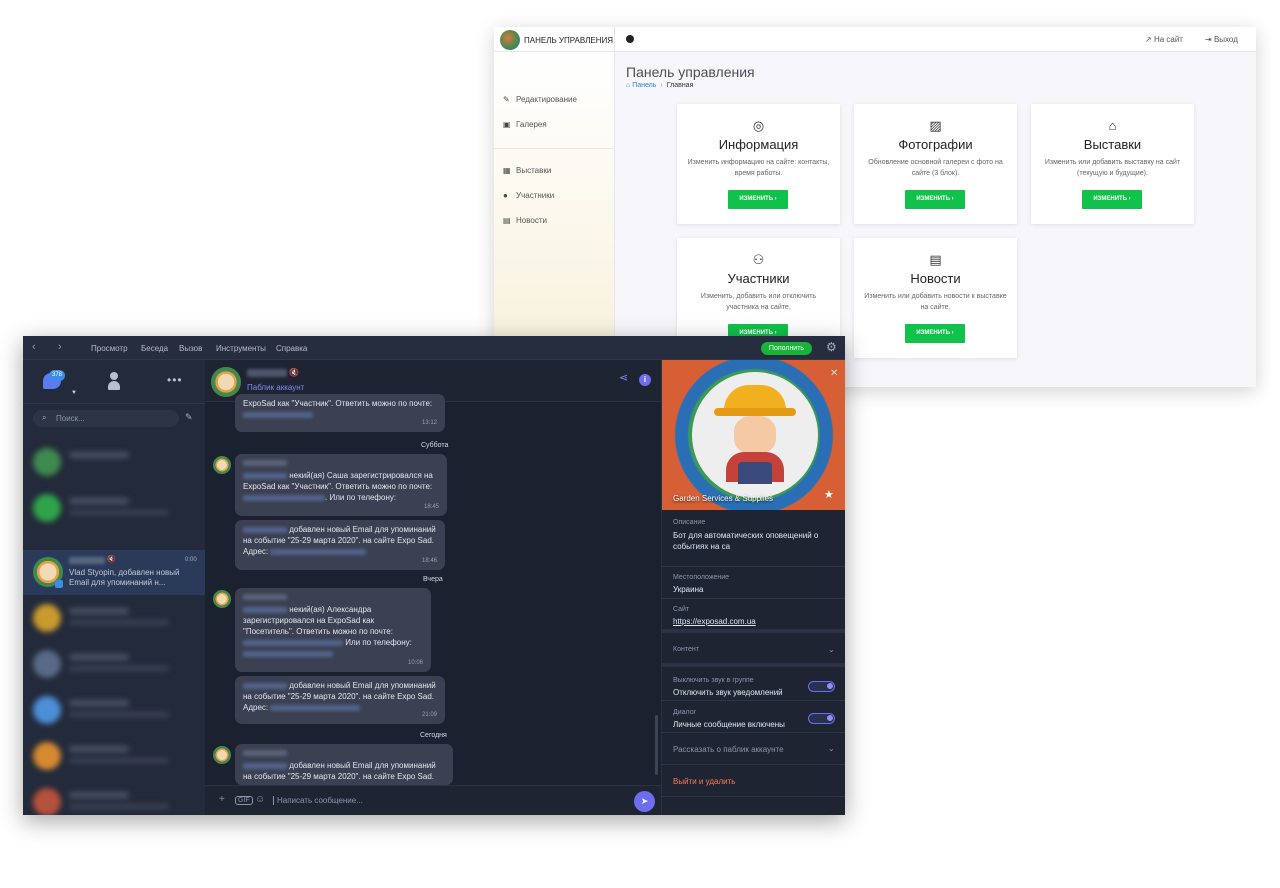  What do you see at coordinates (786, 348) in the screenshot?
I see `topup-button: Пополнить` at bounding box center [786, 348].